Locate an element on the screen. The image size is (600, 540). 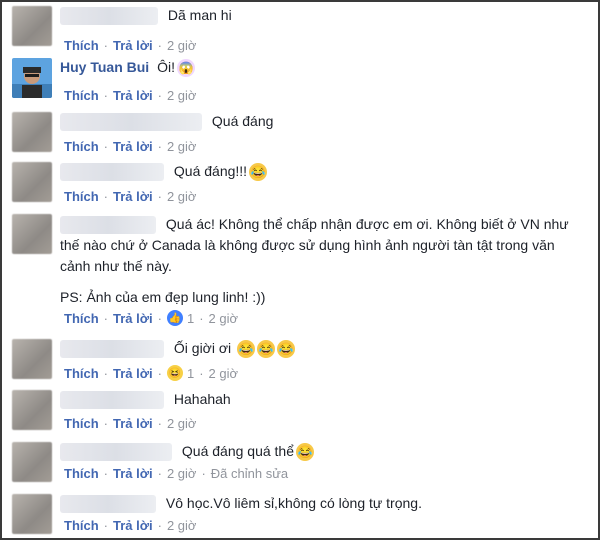
edited-label: Đã chỉnh sửa is located at coordinates (249, 473).